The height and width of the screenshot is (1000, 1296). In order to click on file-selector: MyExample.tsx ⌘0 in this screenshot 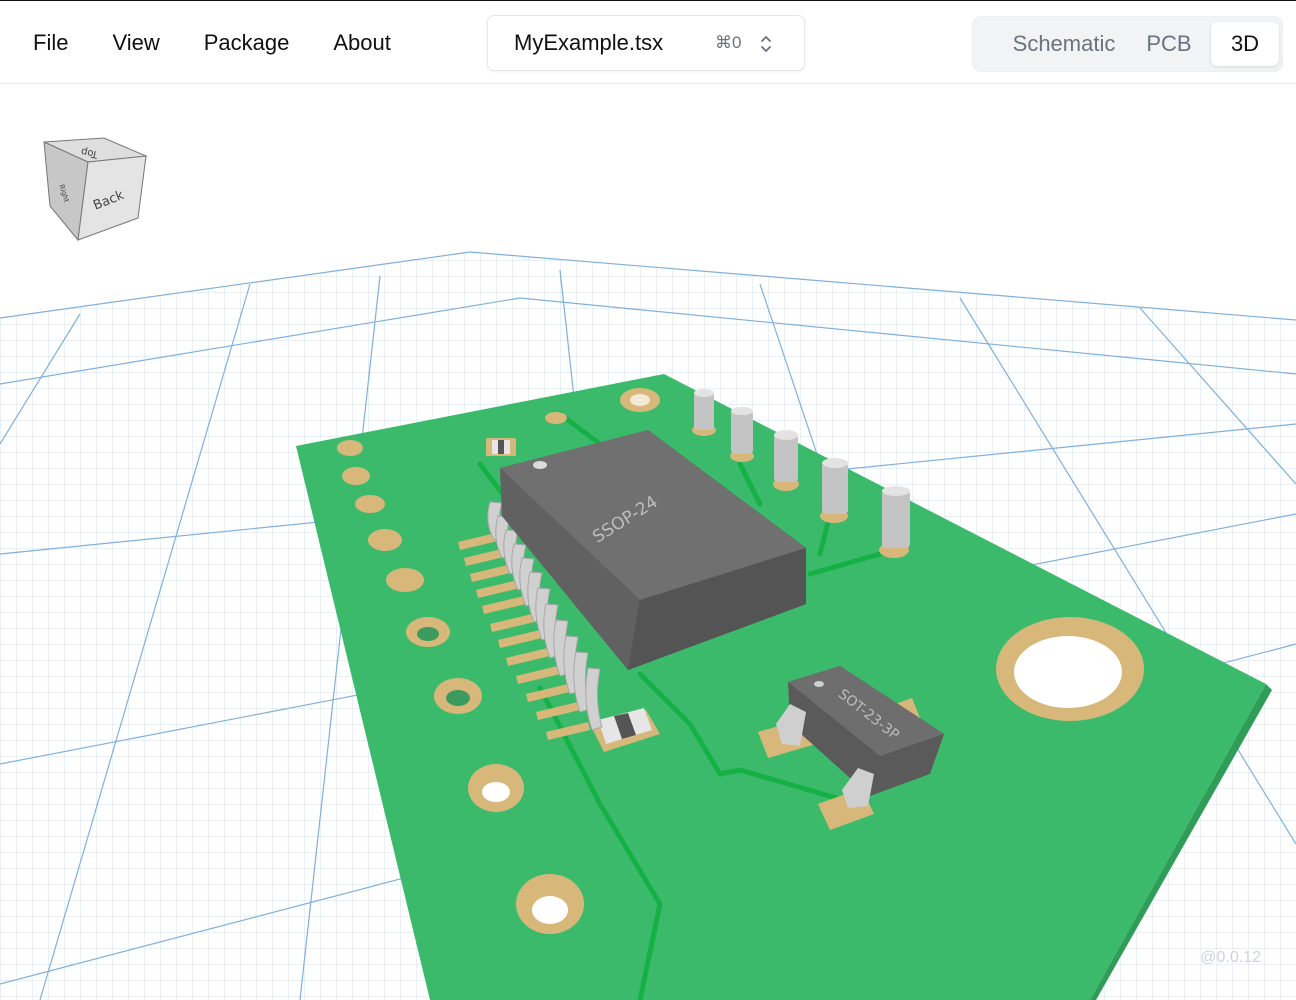, I will do `click(646, 43)`.